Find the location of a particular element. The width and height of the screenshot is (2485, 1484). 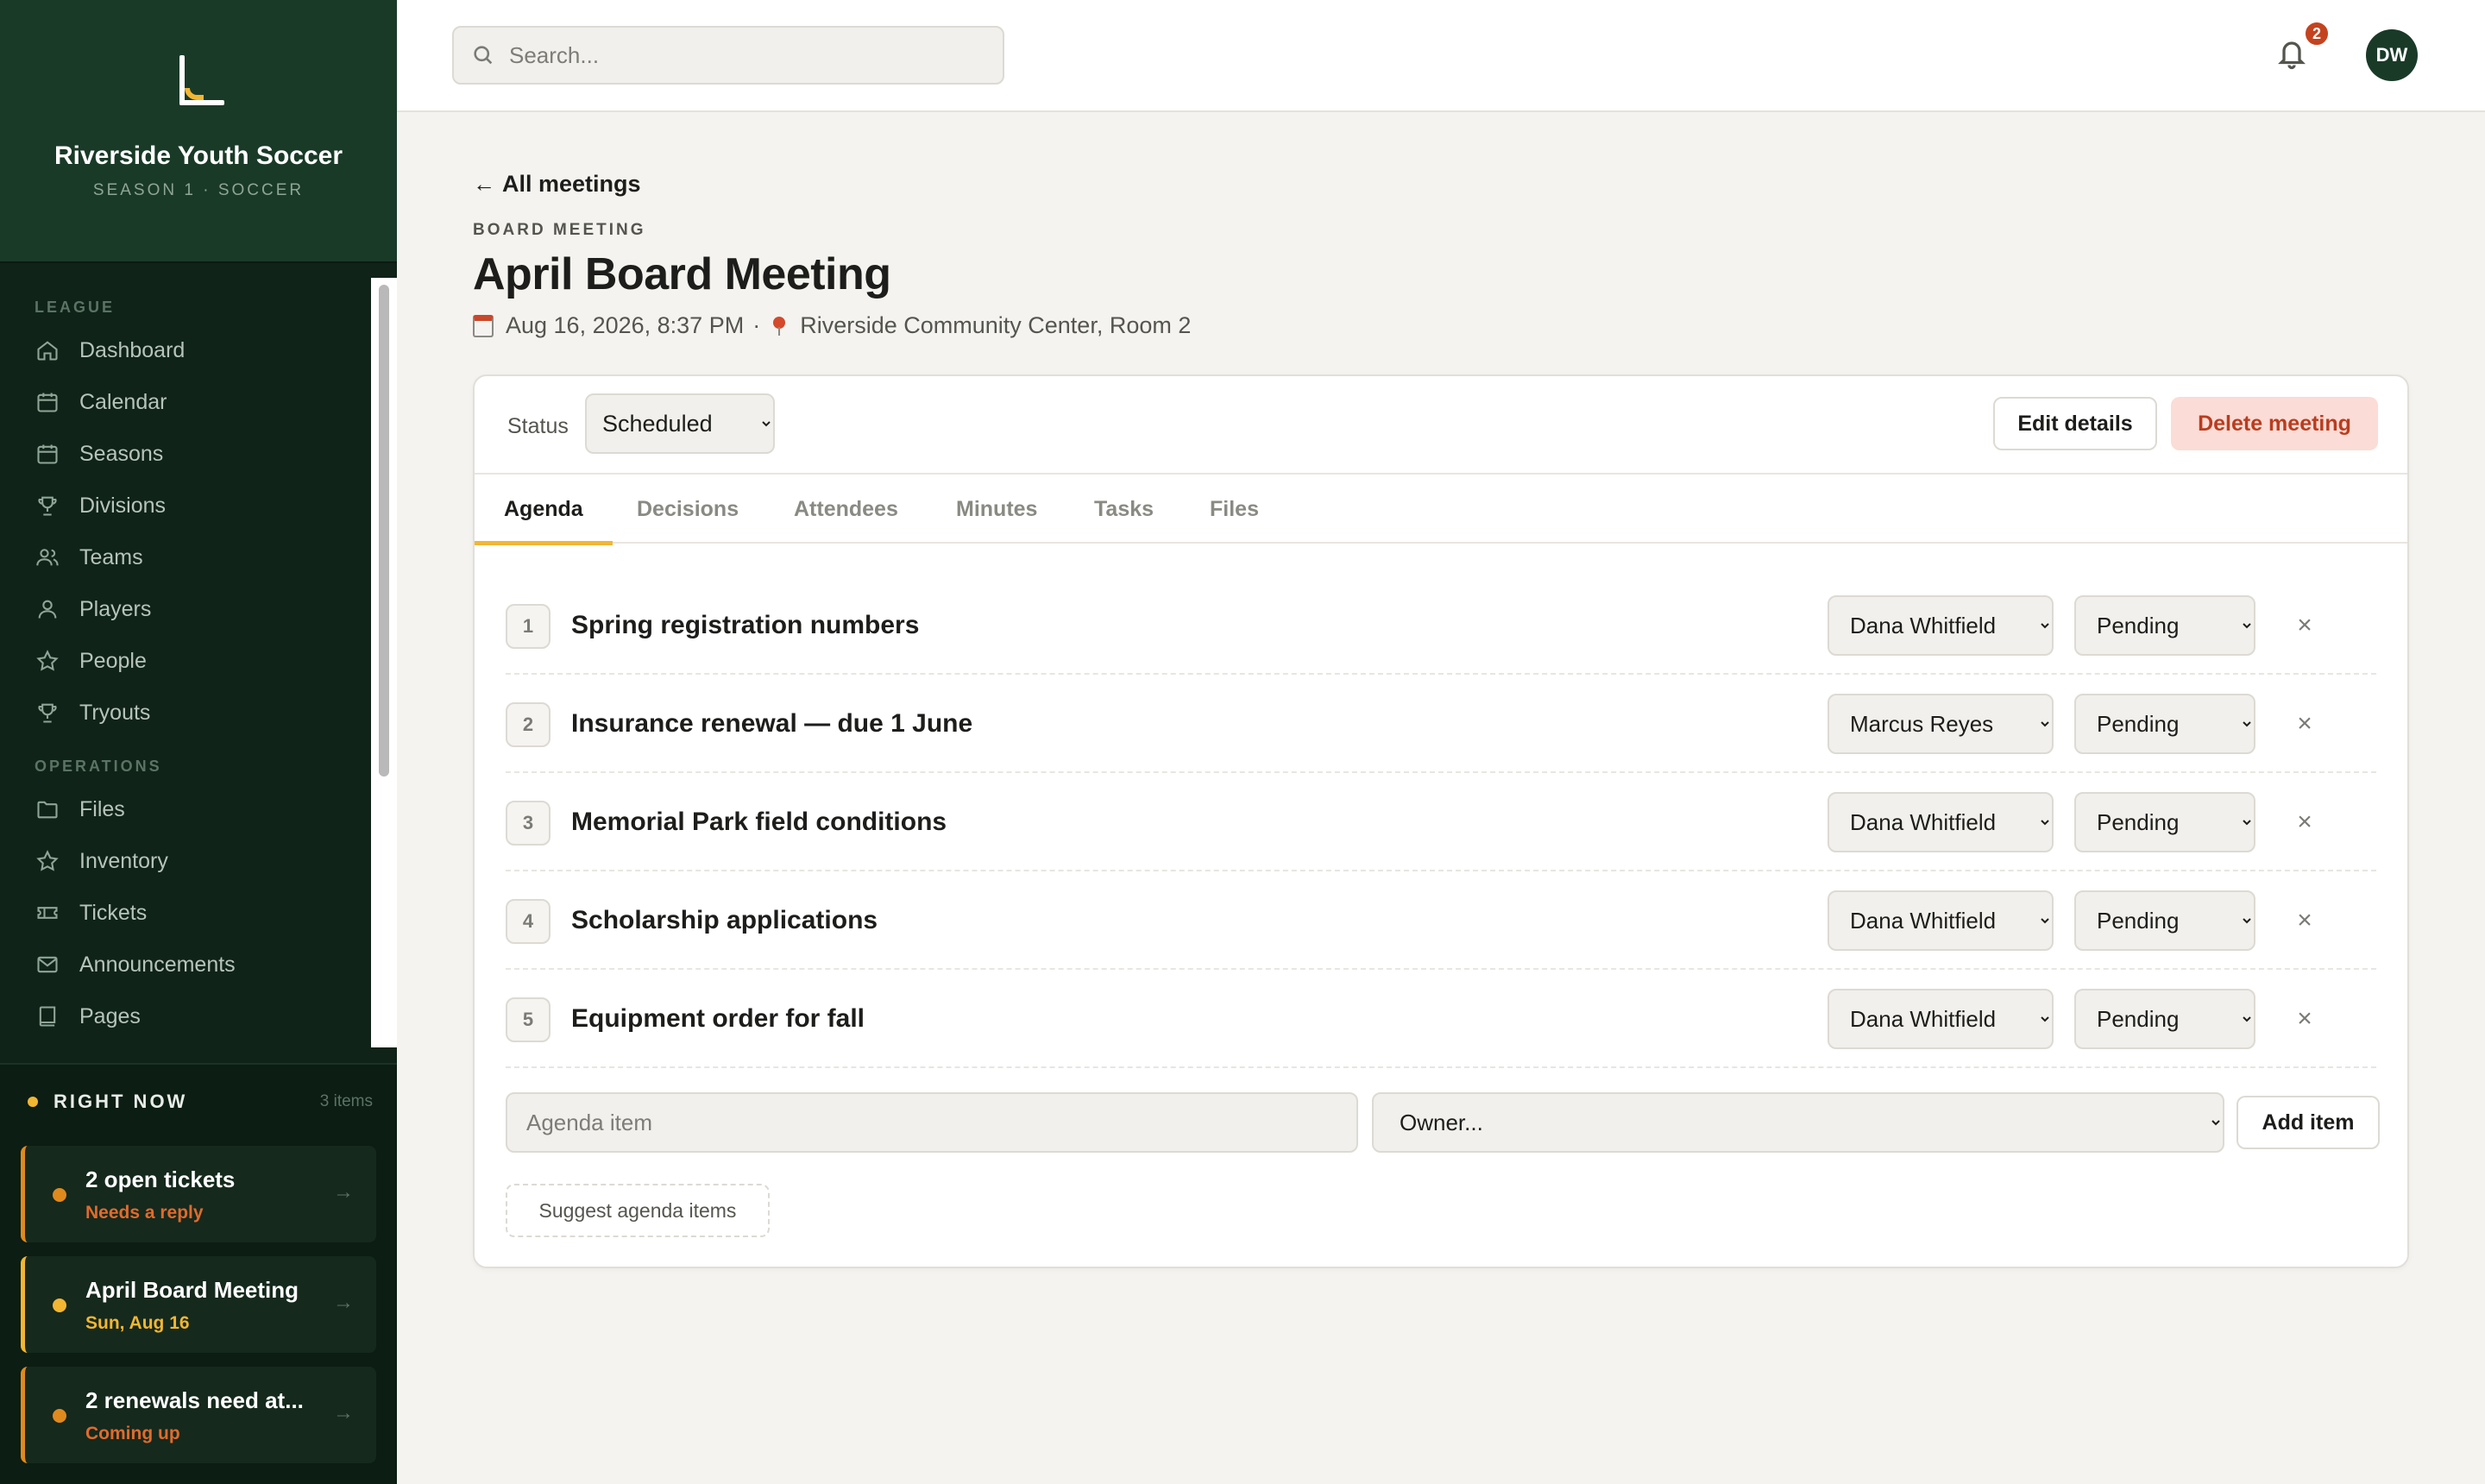

sidebar-item-announcements: Announcements is located at coordinates (198, 964).